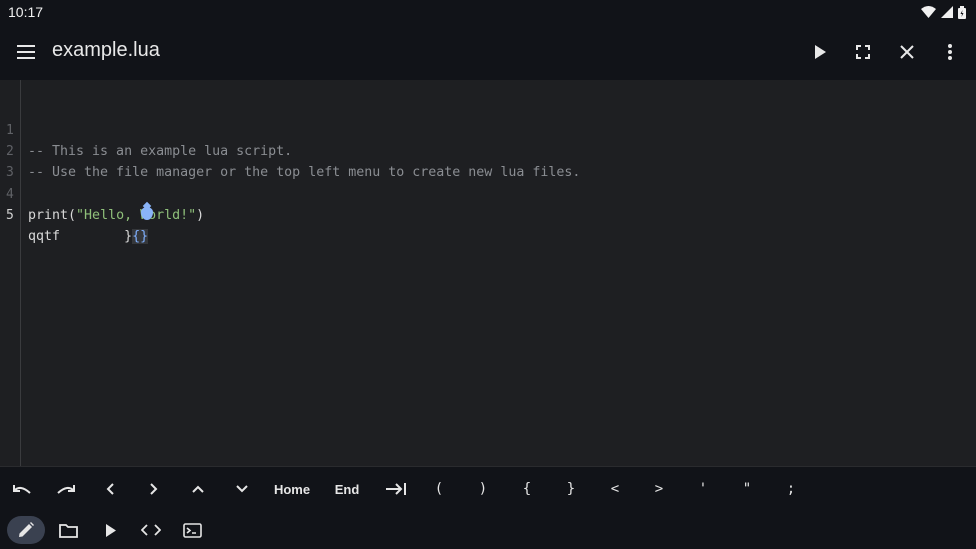 Image resolution: width=976 pixels, height=549 pixels. I want to click on line-number-active: 5, so click(10, 215).